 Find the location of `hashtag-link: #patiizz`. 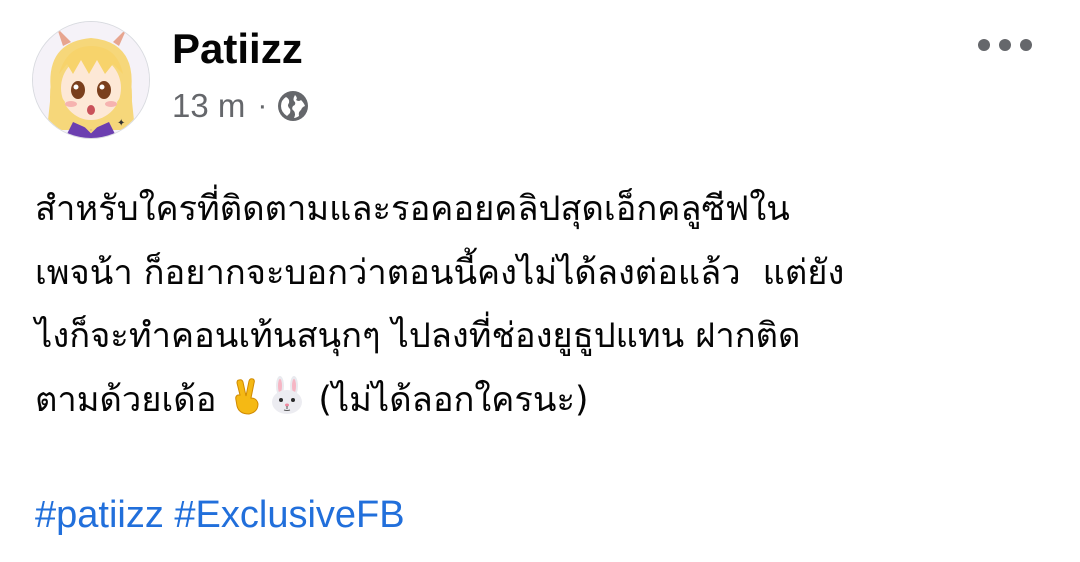

hashtag-link: #patiizz is located at coordinates (99, 515).